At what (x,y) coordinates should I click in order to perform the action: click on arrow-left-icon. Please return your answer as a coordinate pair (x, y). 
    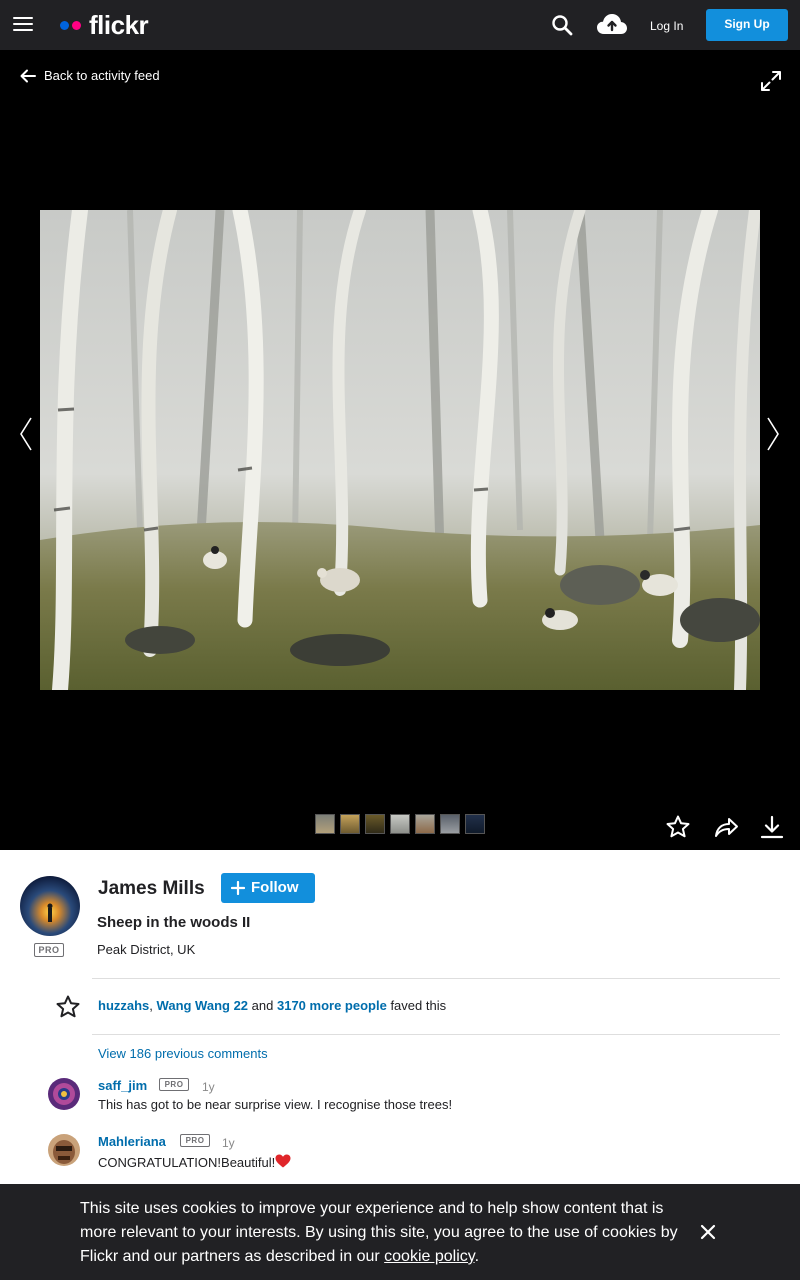
    Looking at the image, I should click on (28, 75).